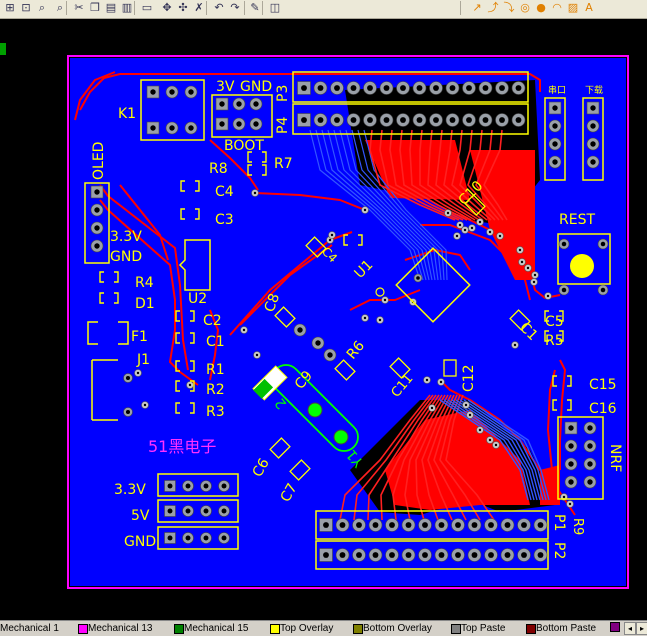 The image size is (647, 636). I want to click on route3-icon: ⤵, so click(509, 8).